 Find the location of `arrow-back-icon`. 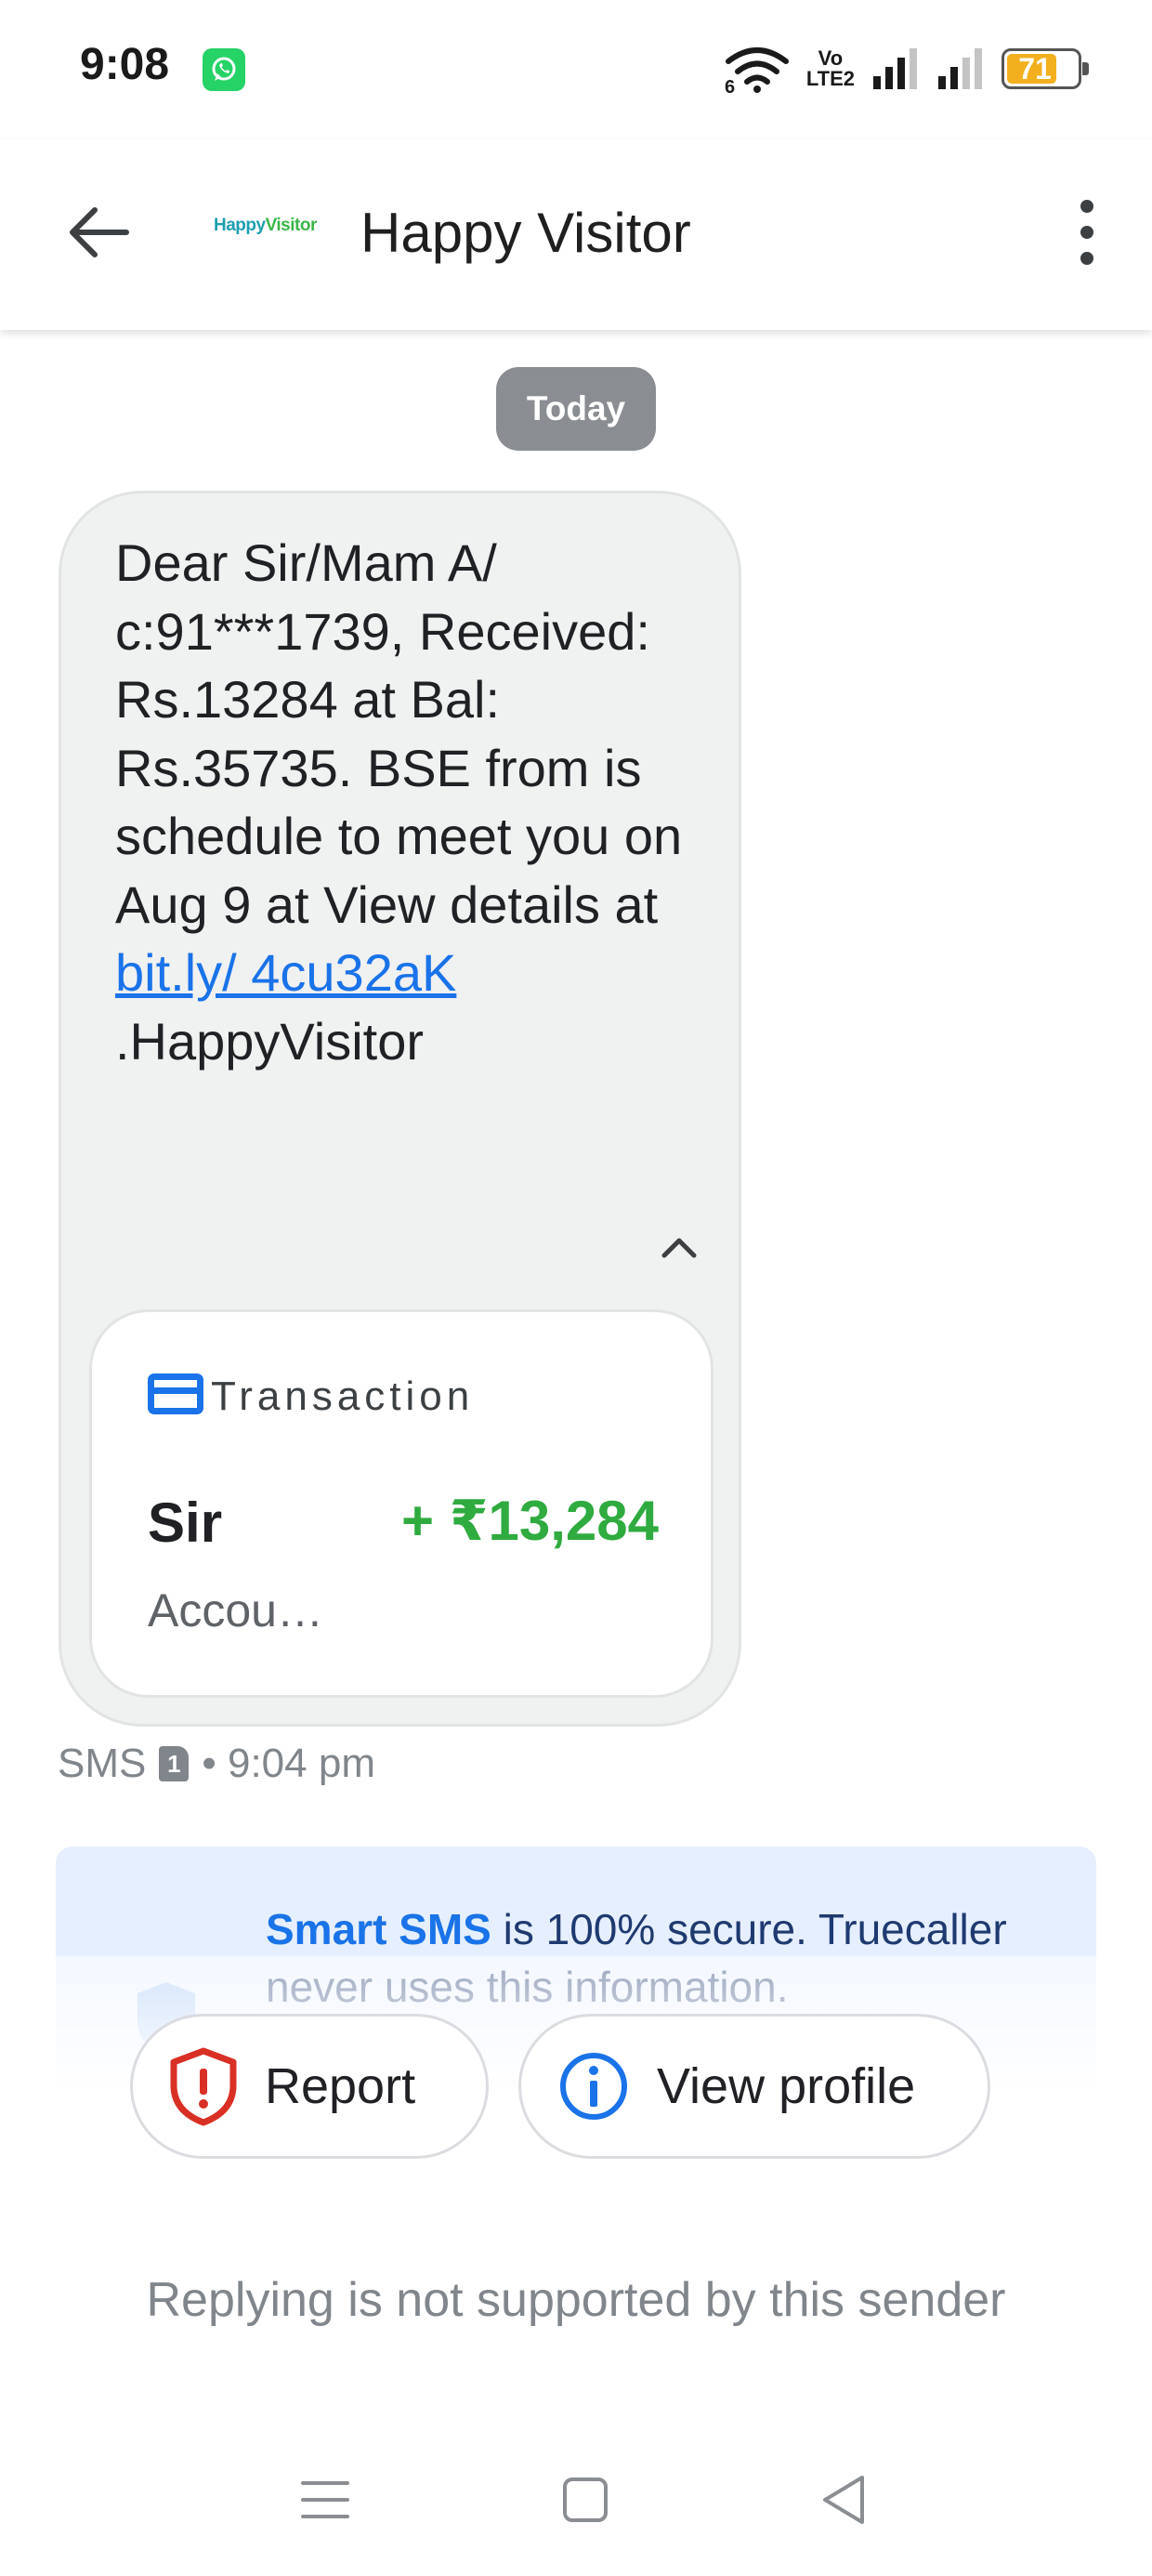

arrow-back-icon is located at coordinates (99, 232).